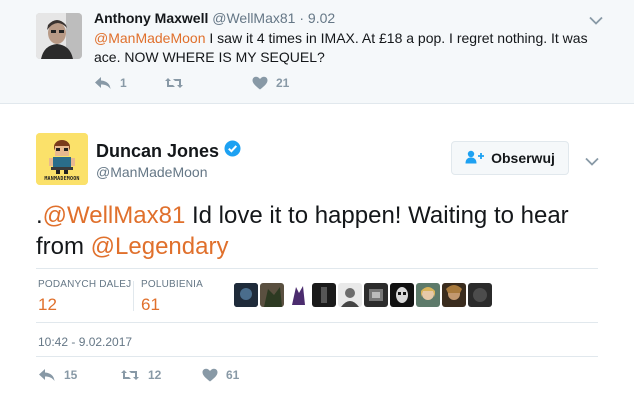  What do you see at coordinates (283, 83) in the screenshot?
I see `like-count: 21` at bounding box center [283, 83].